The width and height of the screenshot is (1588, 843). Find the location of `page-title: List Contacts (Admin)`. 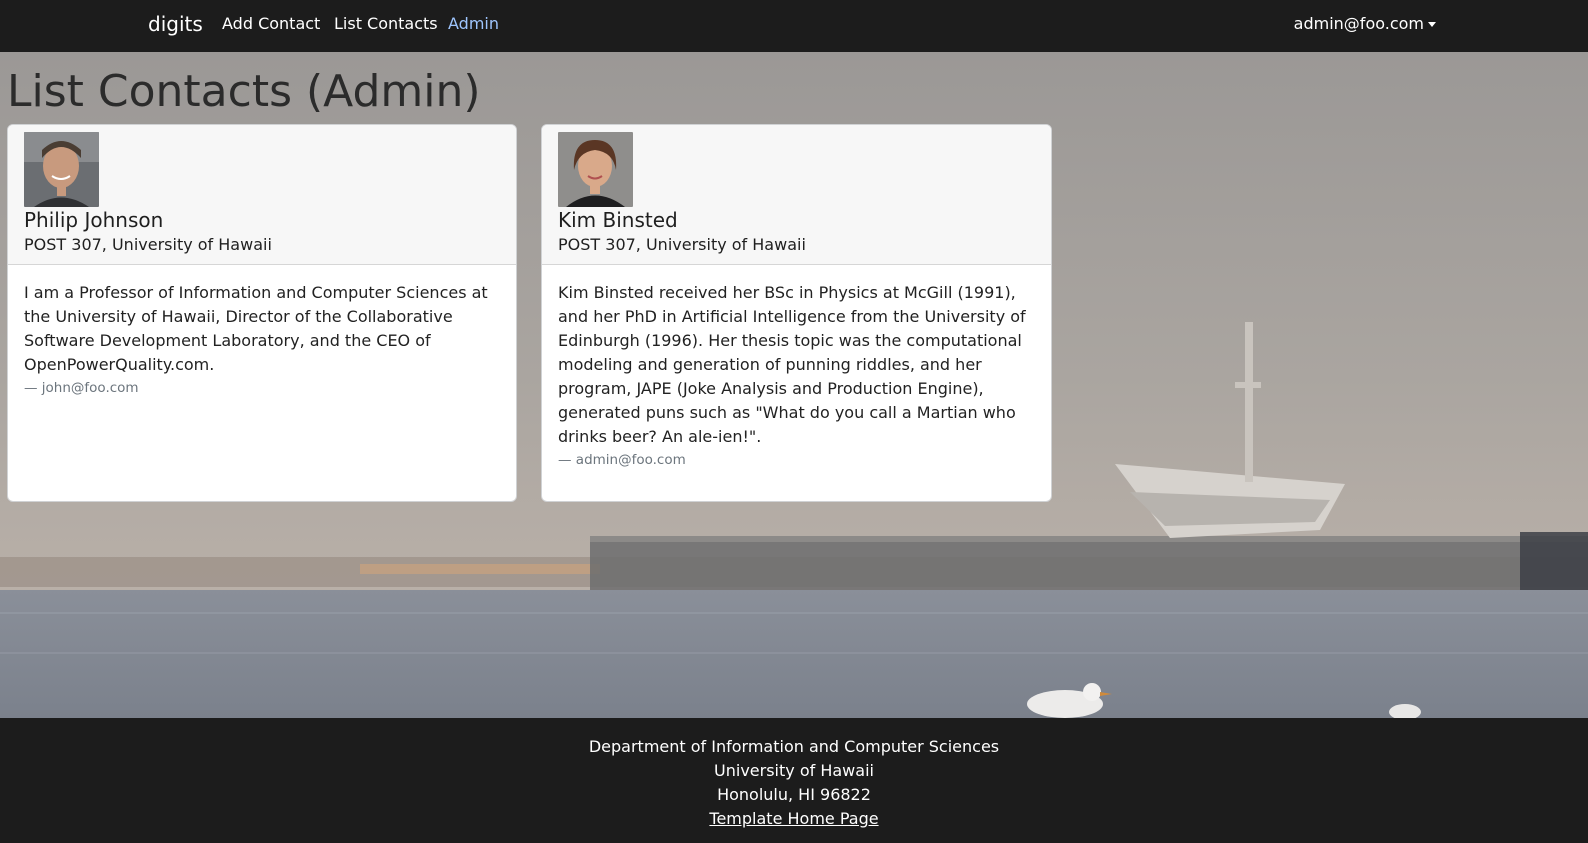

page-title: List Contacts (Admin) is located at coordinates (244, 91).